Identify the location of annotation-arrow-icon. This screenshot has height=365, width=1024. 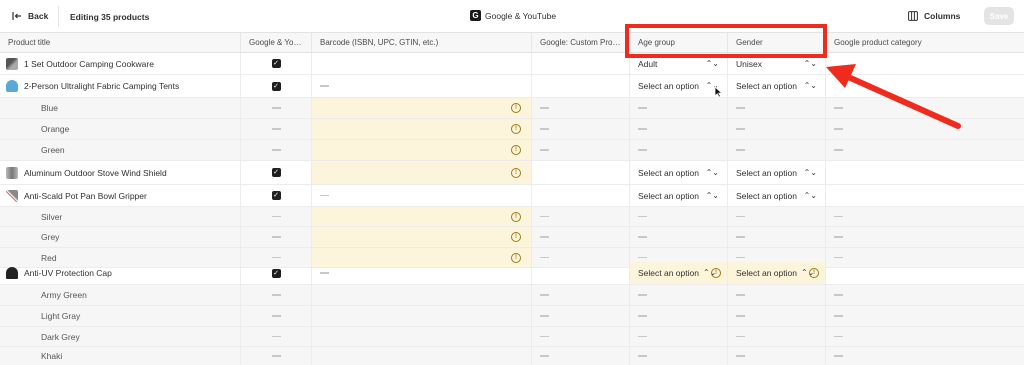
(893, 96).